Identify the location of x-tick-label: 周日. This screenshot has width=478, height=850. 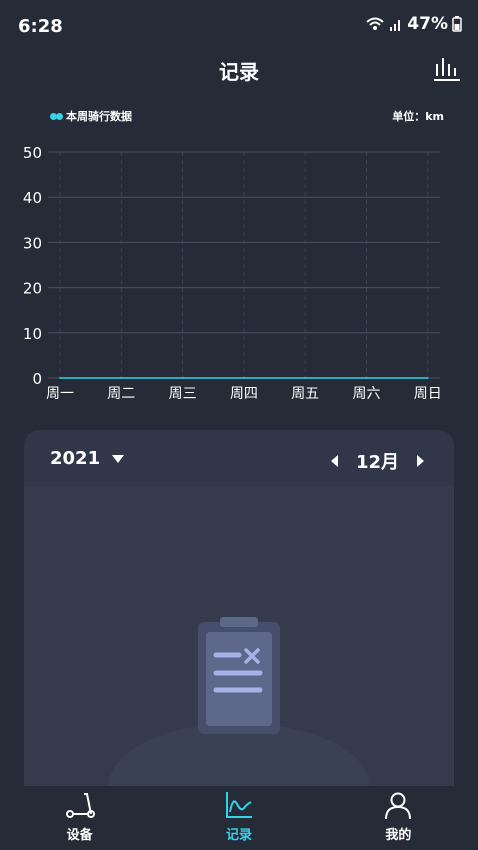
(428, 394).